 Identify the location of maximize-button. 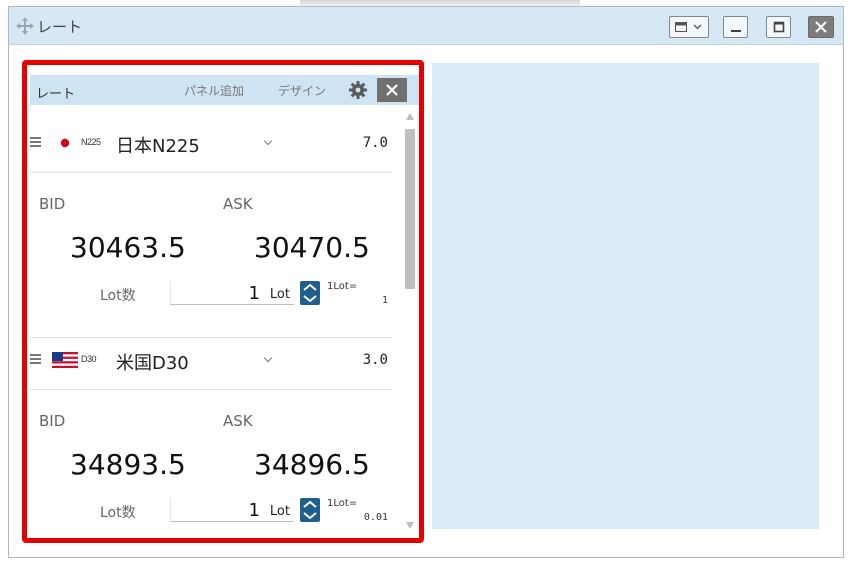
(778, 27).